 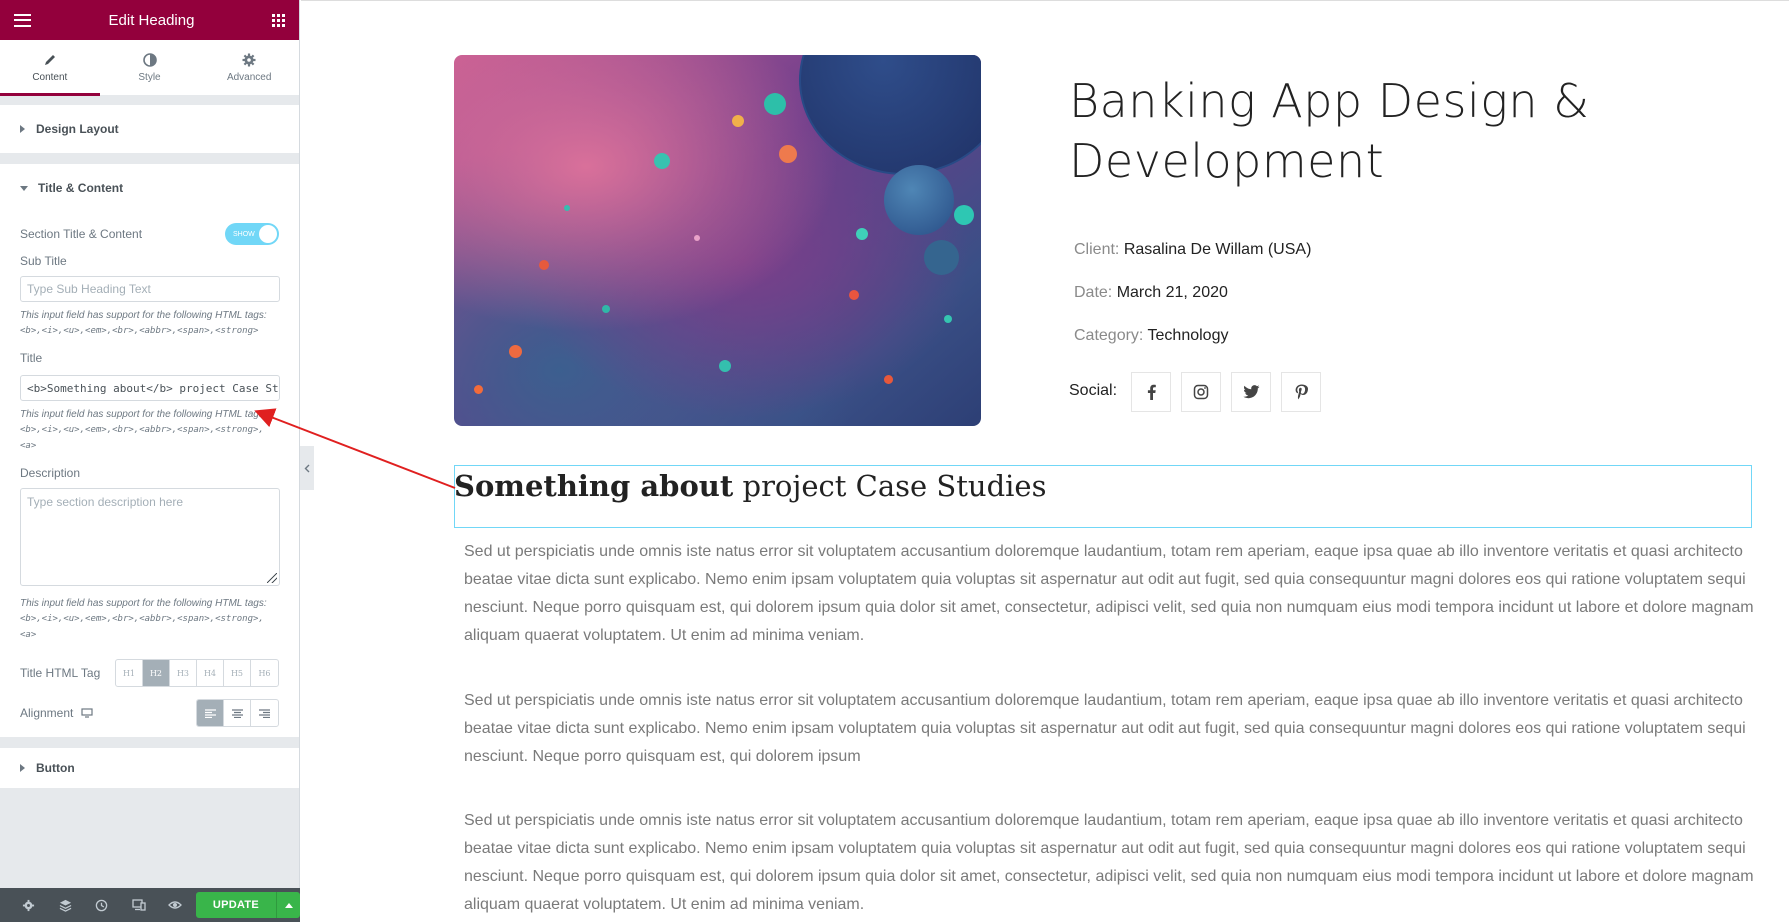 What do you see at coordinates (60, 673) in the screenshot?
I see `html-tag-label: Title HTML Tag` at bounding box center [60, 673].